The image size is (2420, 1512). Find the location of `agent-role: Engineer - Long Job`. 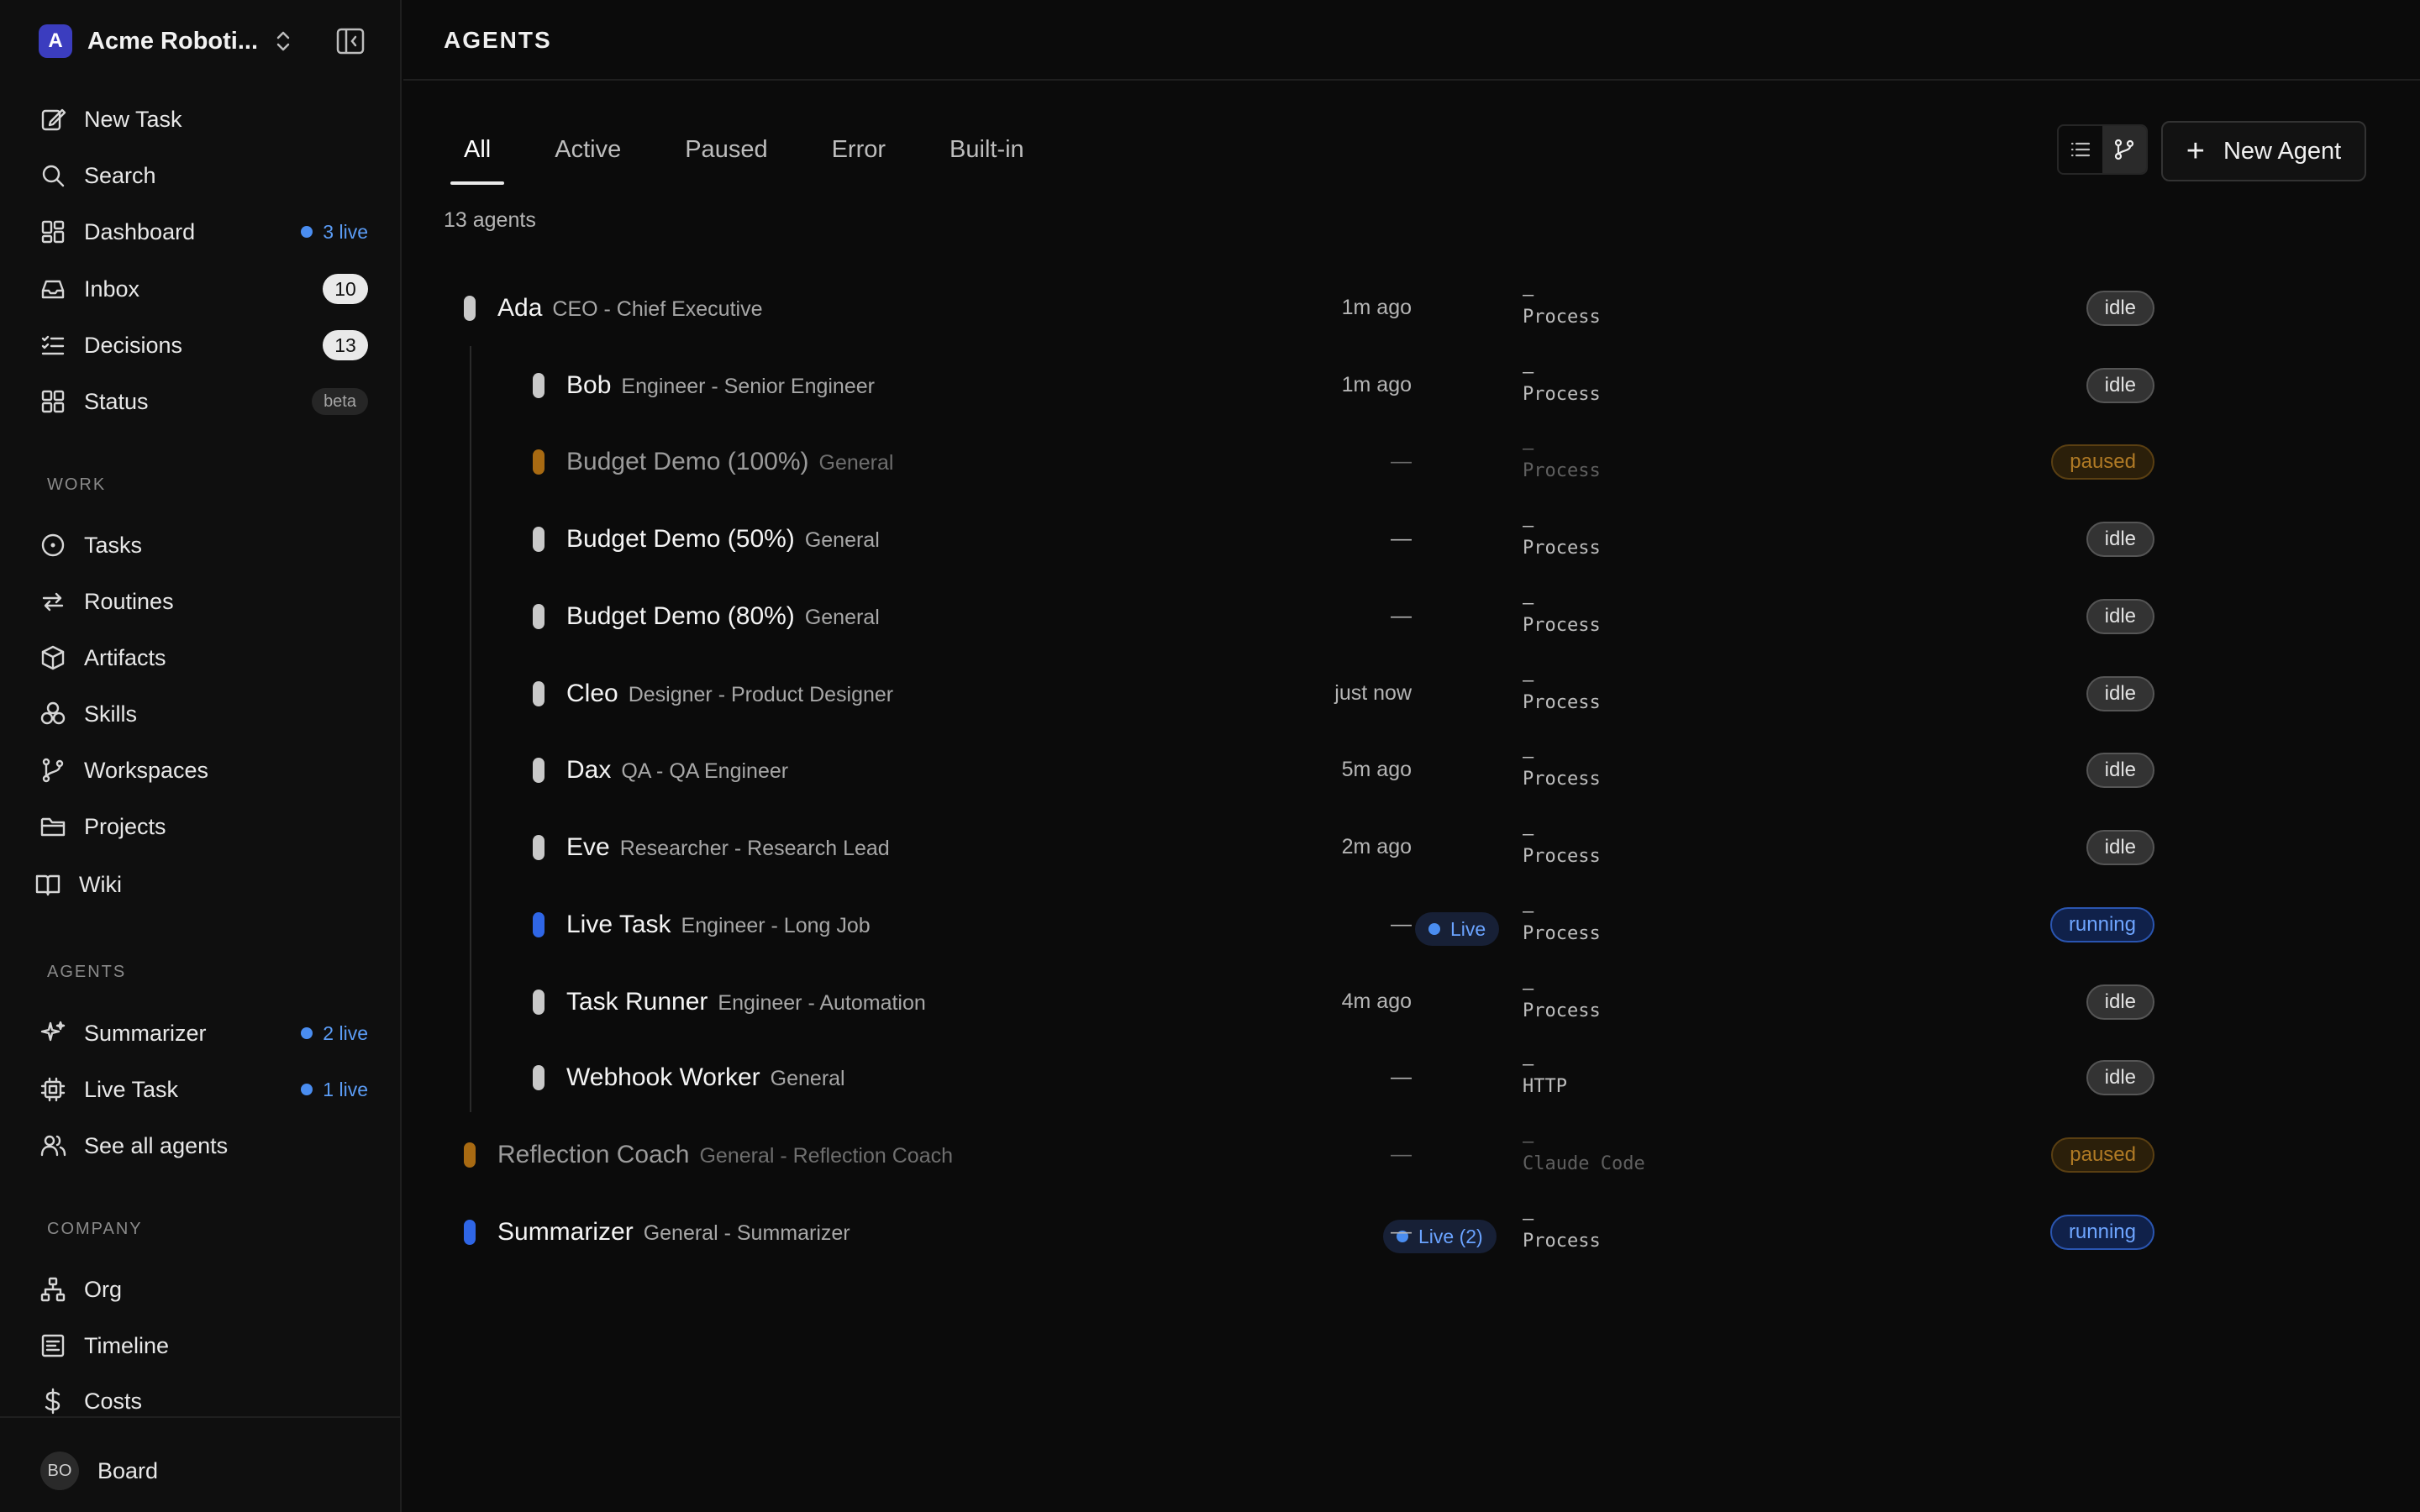

agent-role: Engineer - Long Job is located at coordinates (776, 925).